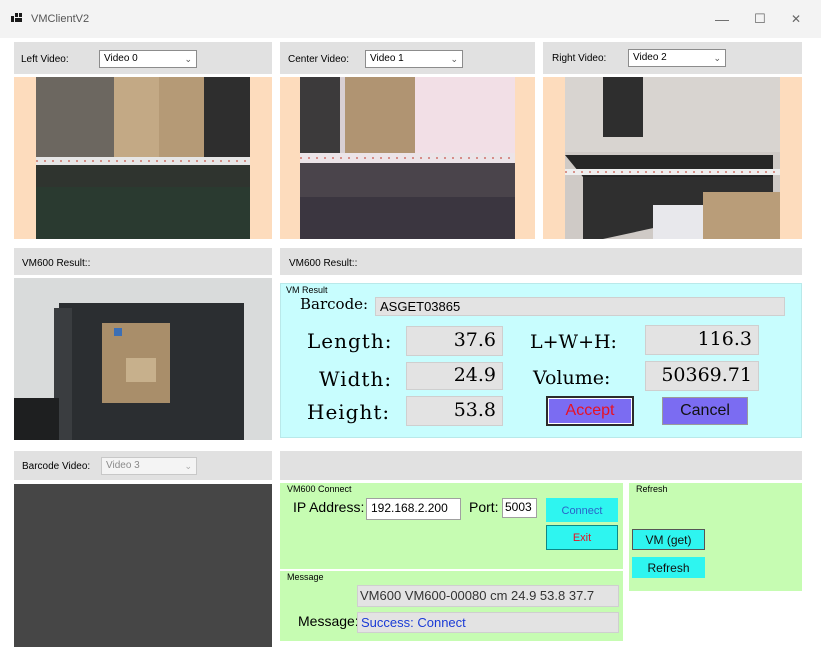 This screenshot has width=821, height=649. I want to click on message-title: Message, so click(305, 577).